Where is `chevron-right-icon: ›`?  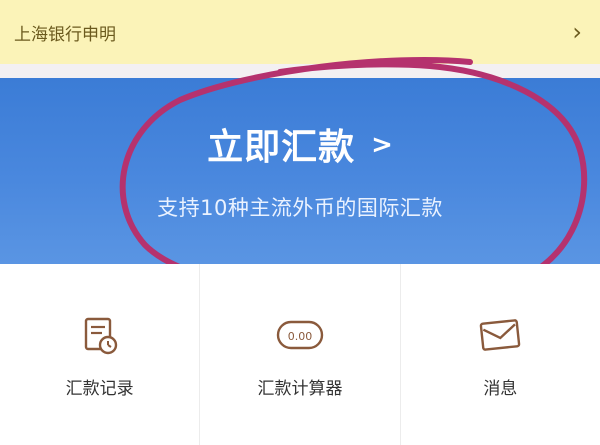 chevron-right-icon: › is located at coordinates (577, 32).